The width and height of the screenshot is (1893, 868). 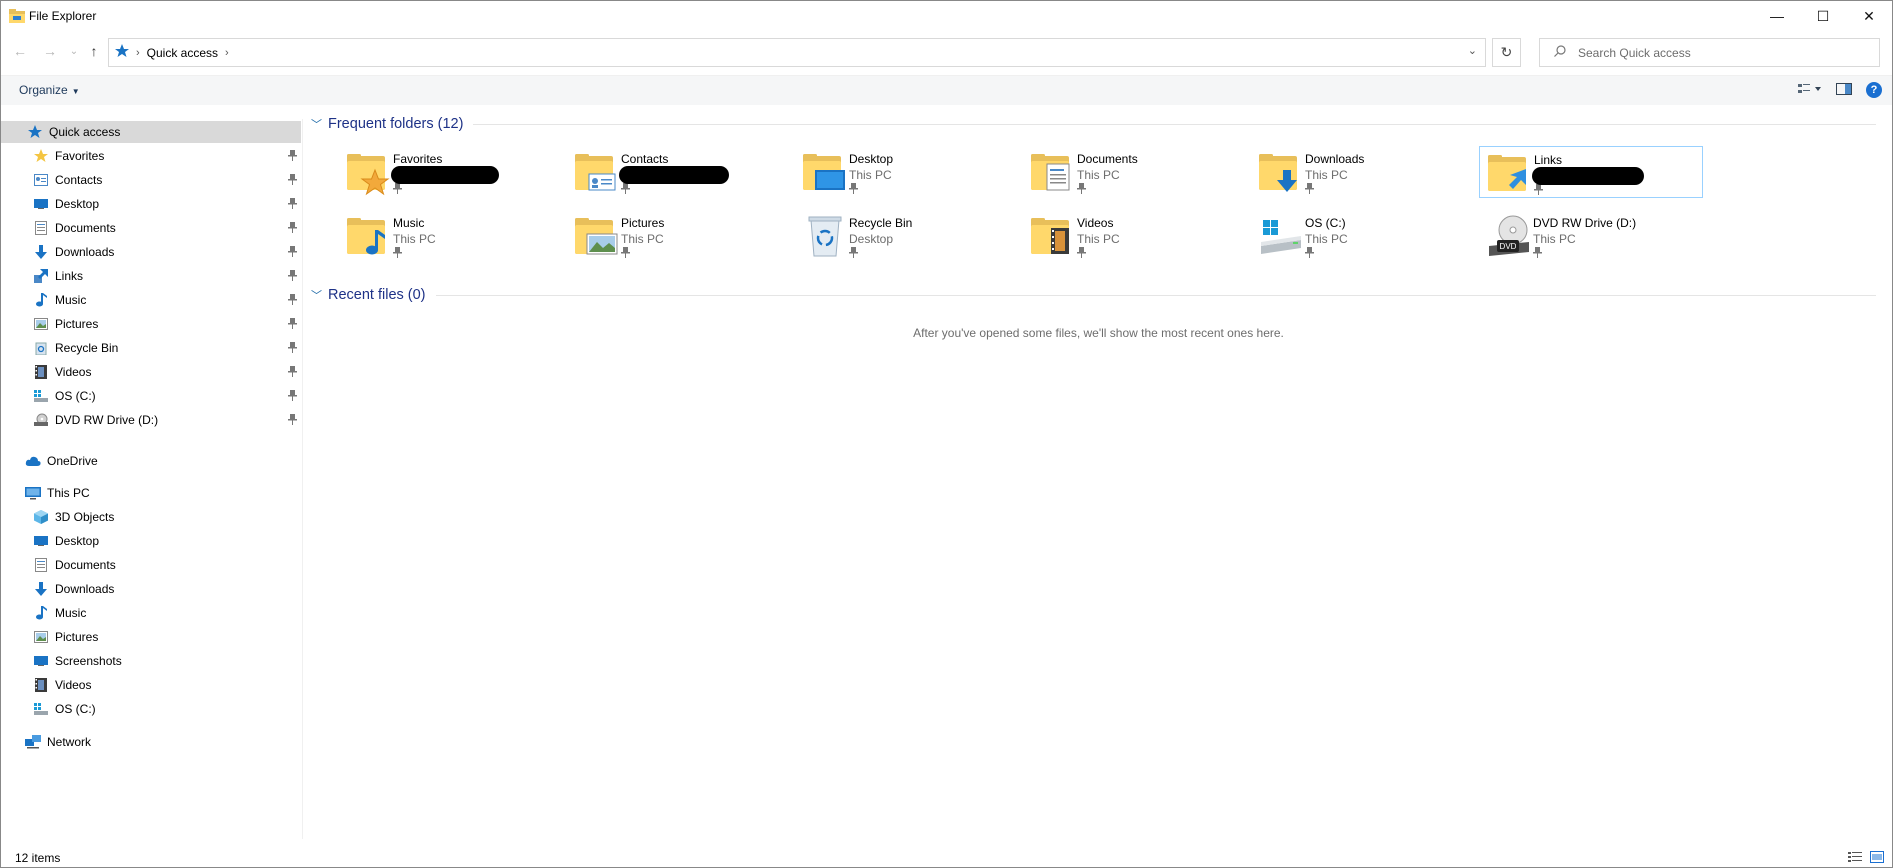 I want to click on sidebar-item-recycle-bin: Recycle Bin, so click(x=151, y=348).